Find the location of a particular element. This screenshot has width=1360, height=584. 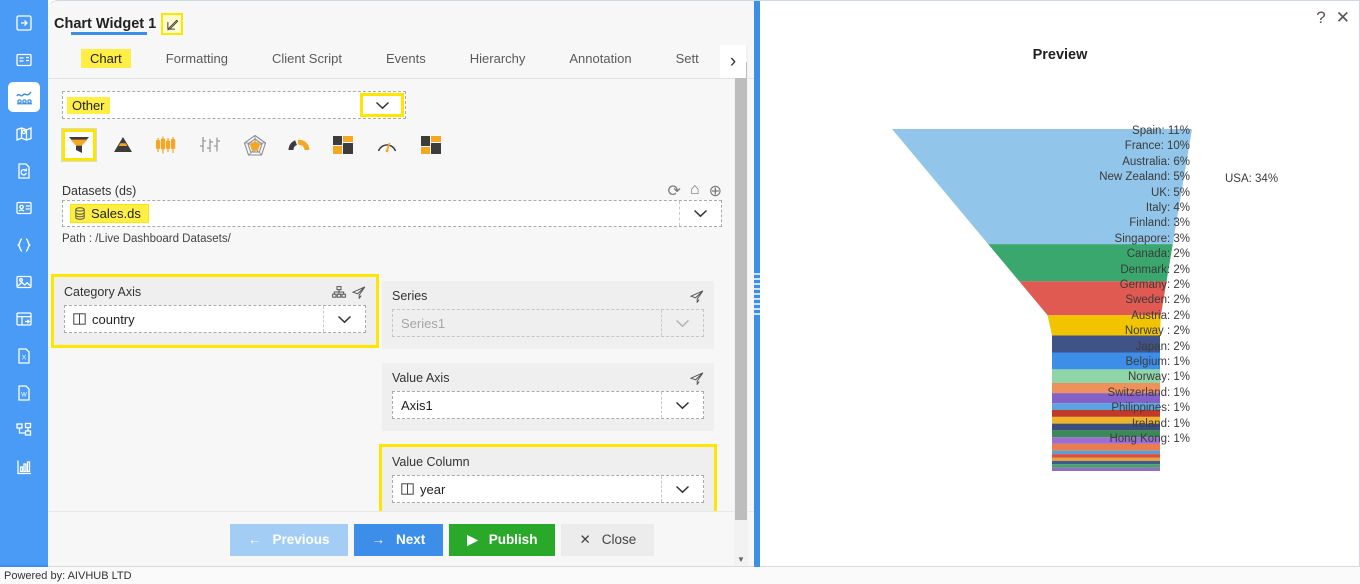

series-dropdown-button is located at coordinates (682, 323).